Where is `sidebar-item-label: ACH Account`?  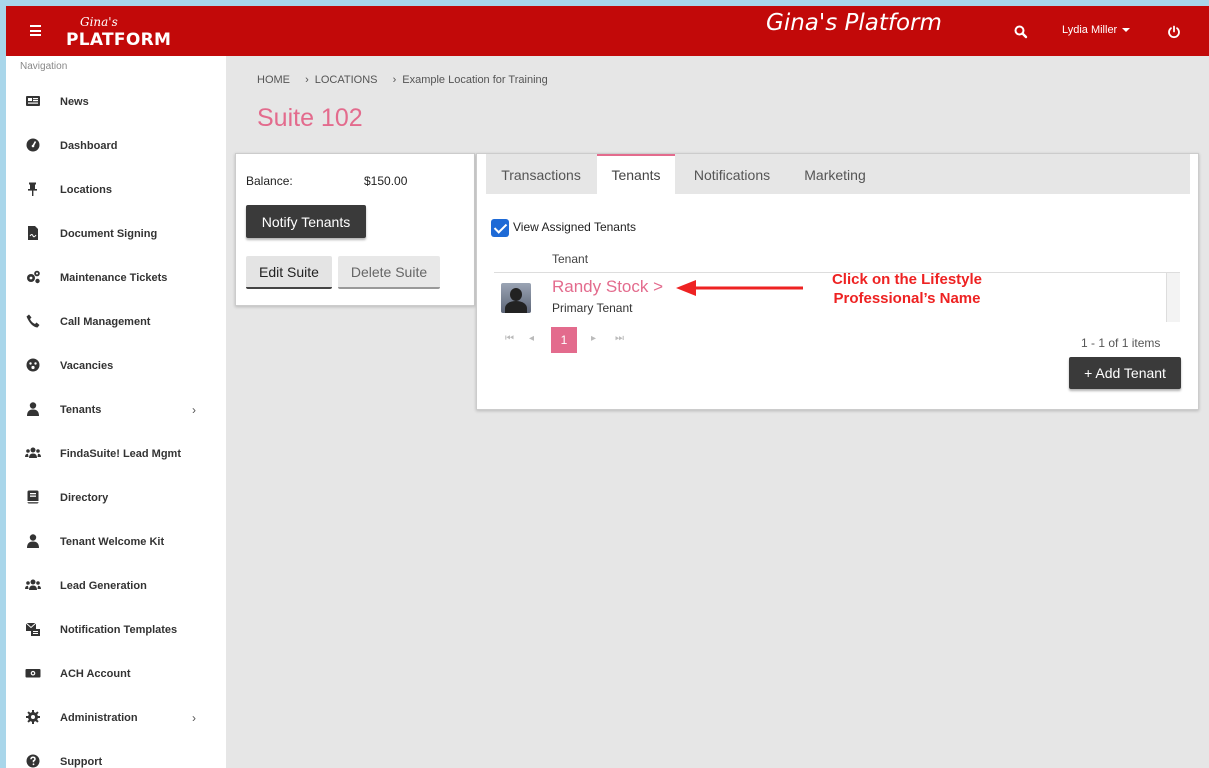
sidebar-item-label: ACH Account is located at coordinates (95, 674).